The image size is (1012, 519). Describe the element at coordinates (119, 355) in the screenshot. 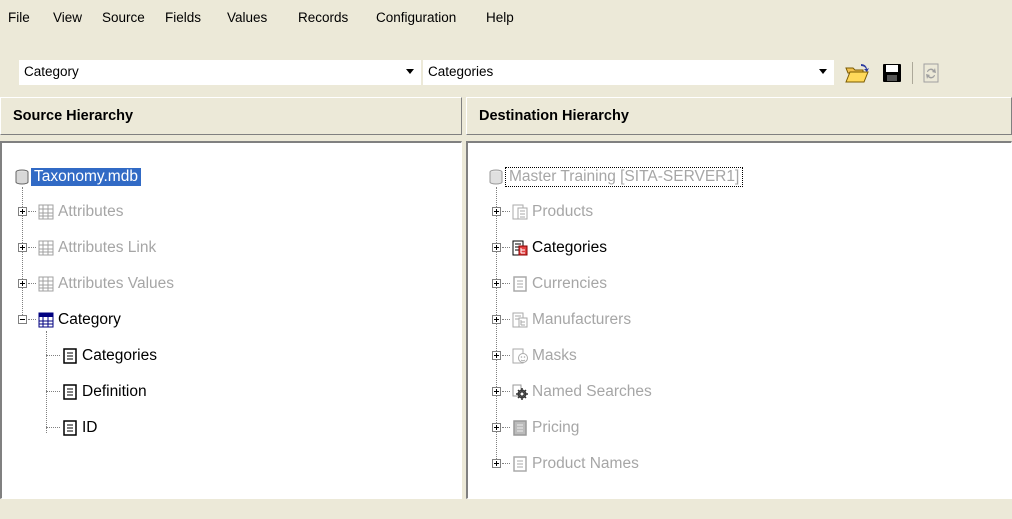

I see `field-label: Categories` at that location.